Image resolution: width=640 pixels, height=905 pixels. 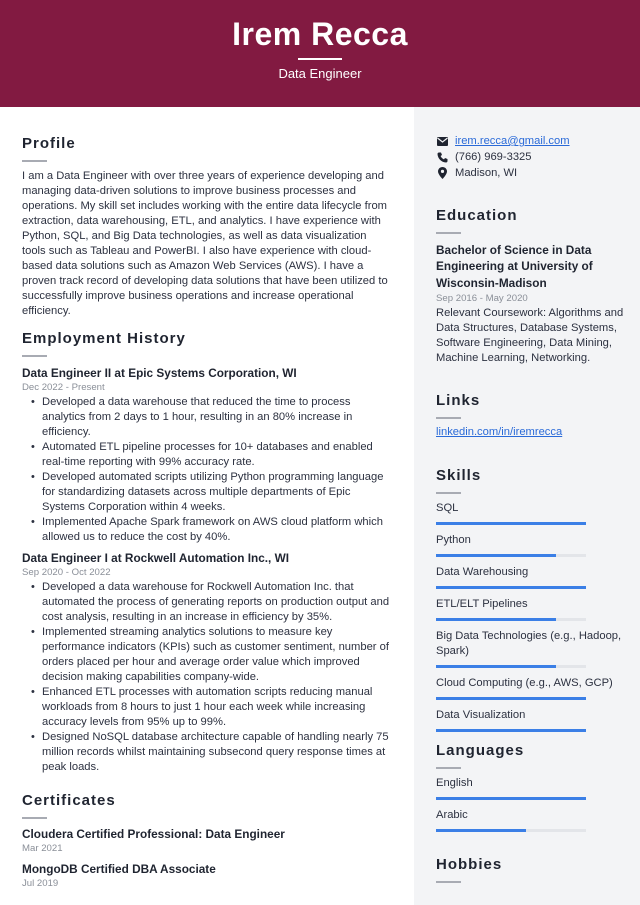 I want to click on certificate-date: Mar 2021, so click(x=42, y=848).